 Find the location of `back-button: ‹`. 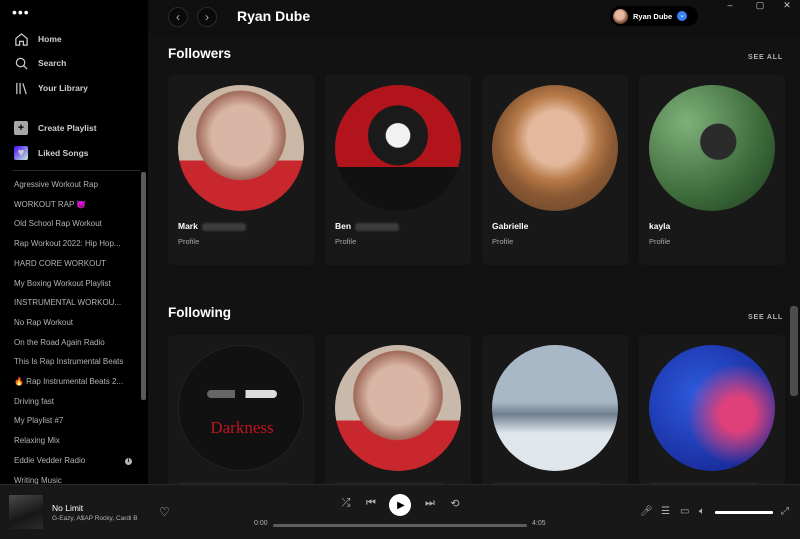

back-button: ‹ is located at coordinates (178, 17).